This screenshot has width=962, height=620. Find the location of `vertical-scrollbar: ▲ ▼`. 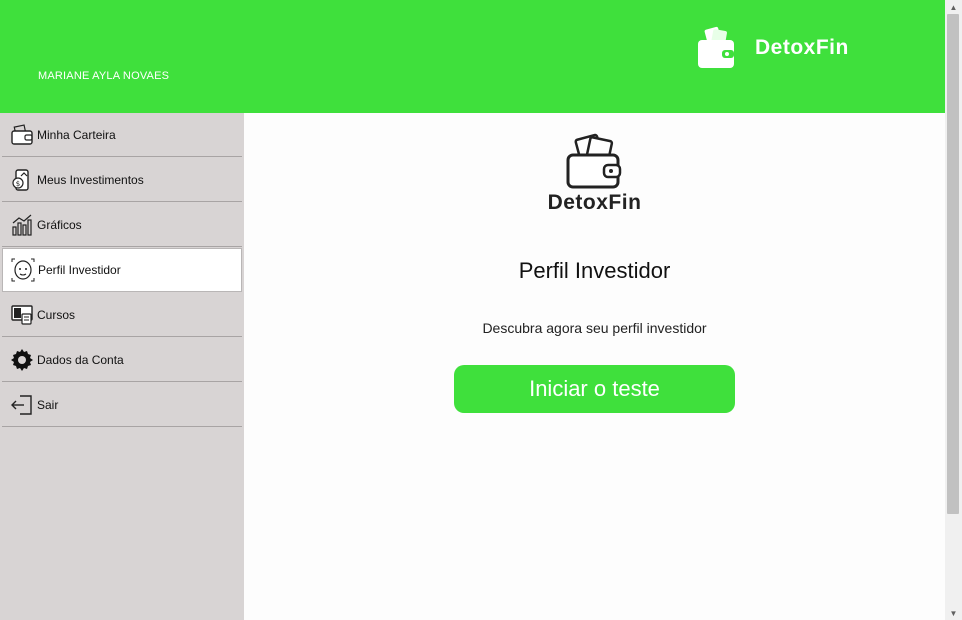

vertical-scrollbar: ▲ ▼ is located at coordinates (953, 310).